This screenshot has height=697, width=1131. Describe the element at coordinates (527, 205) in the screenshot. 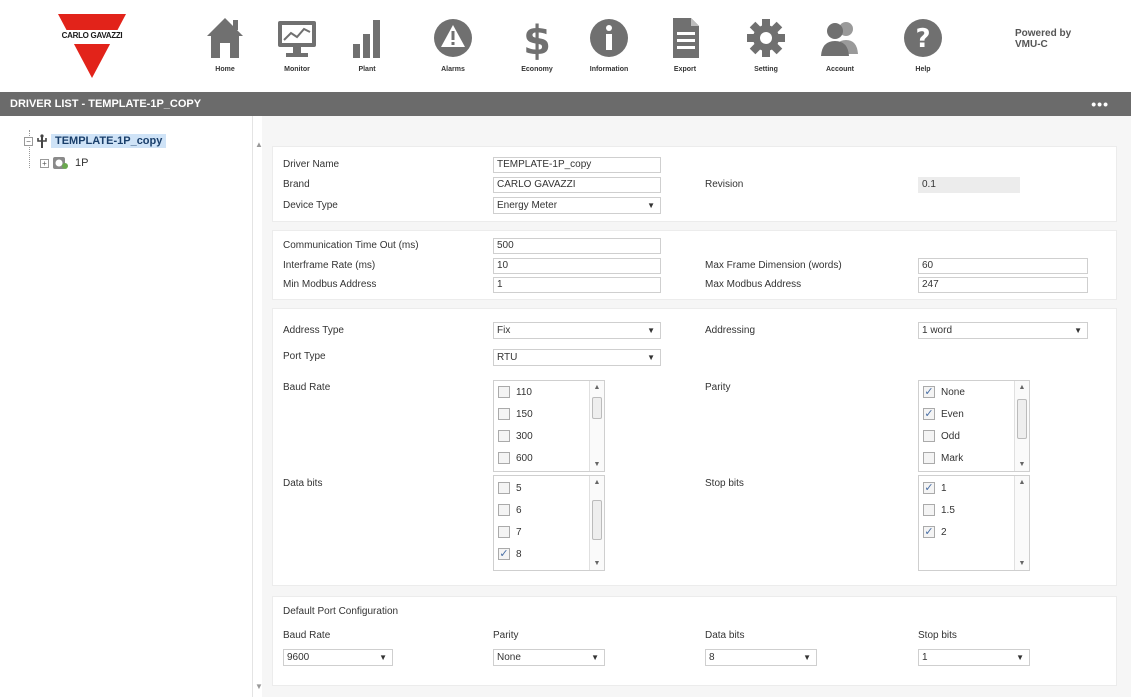

I see `device-type-value: Energy Meter` at that location.